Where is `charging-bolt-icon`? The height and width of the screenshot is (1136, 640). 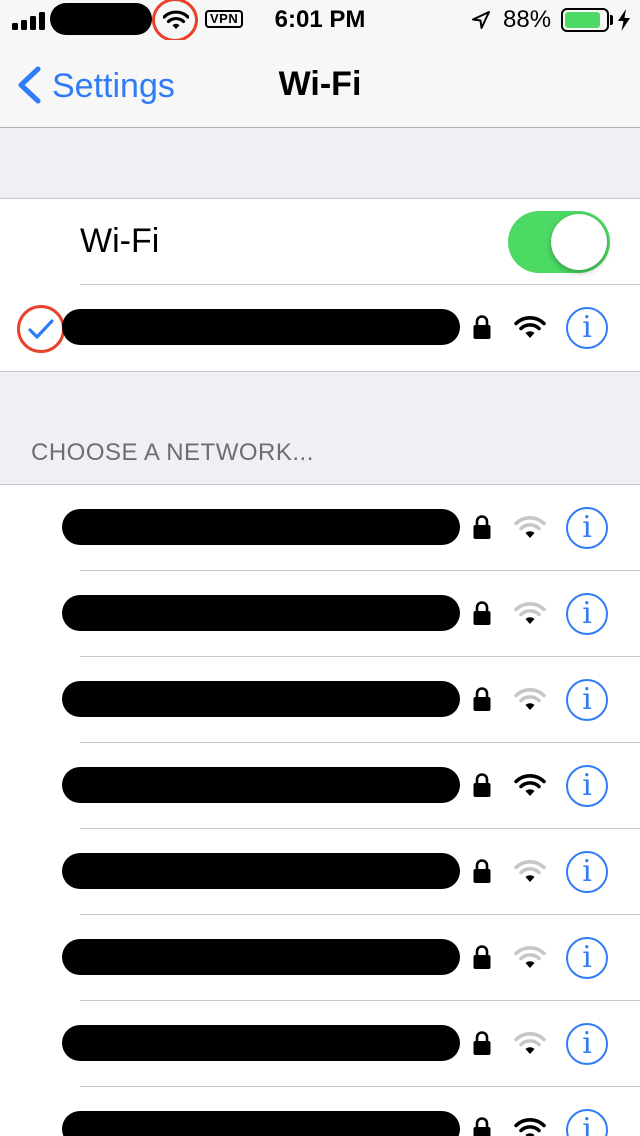 charging-bolt-icon is located at coordinates (624, 20).